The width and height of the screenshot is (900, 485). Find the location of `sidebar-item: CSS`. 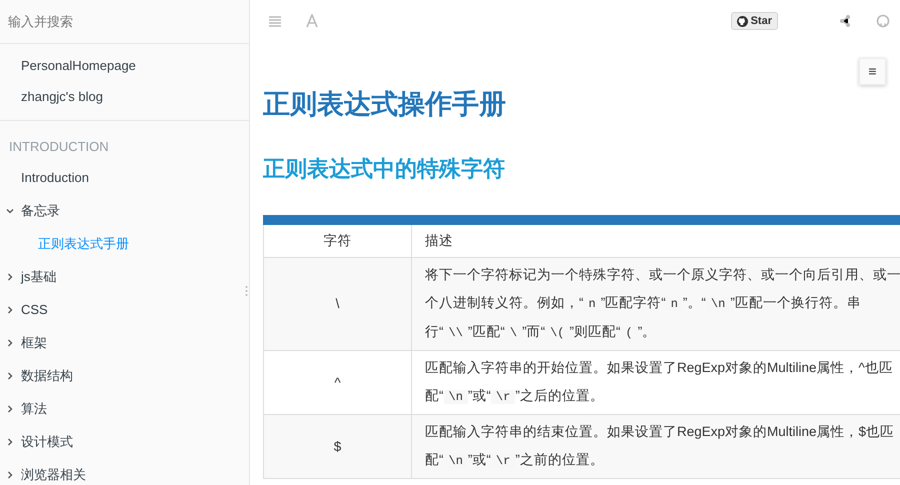

sidebar-item: CSS is located at coordinates (34, 309).